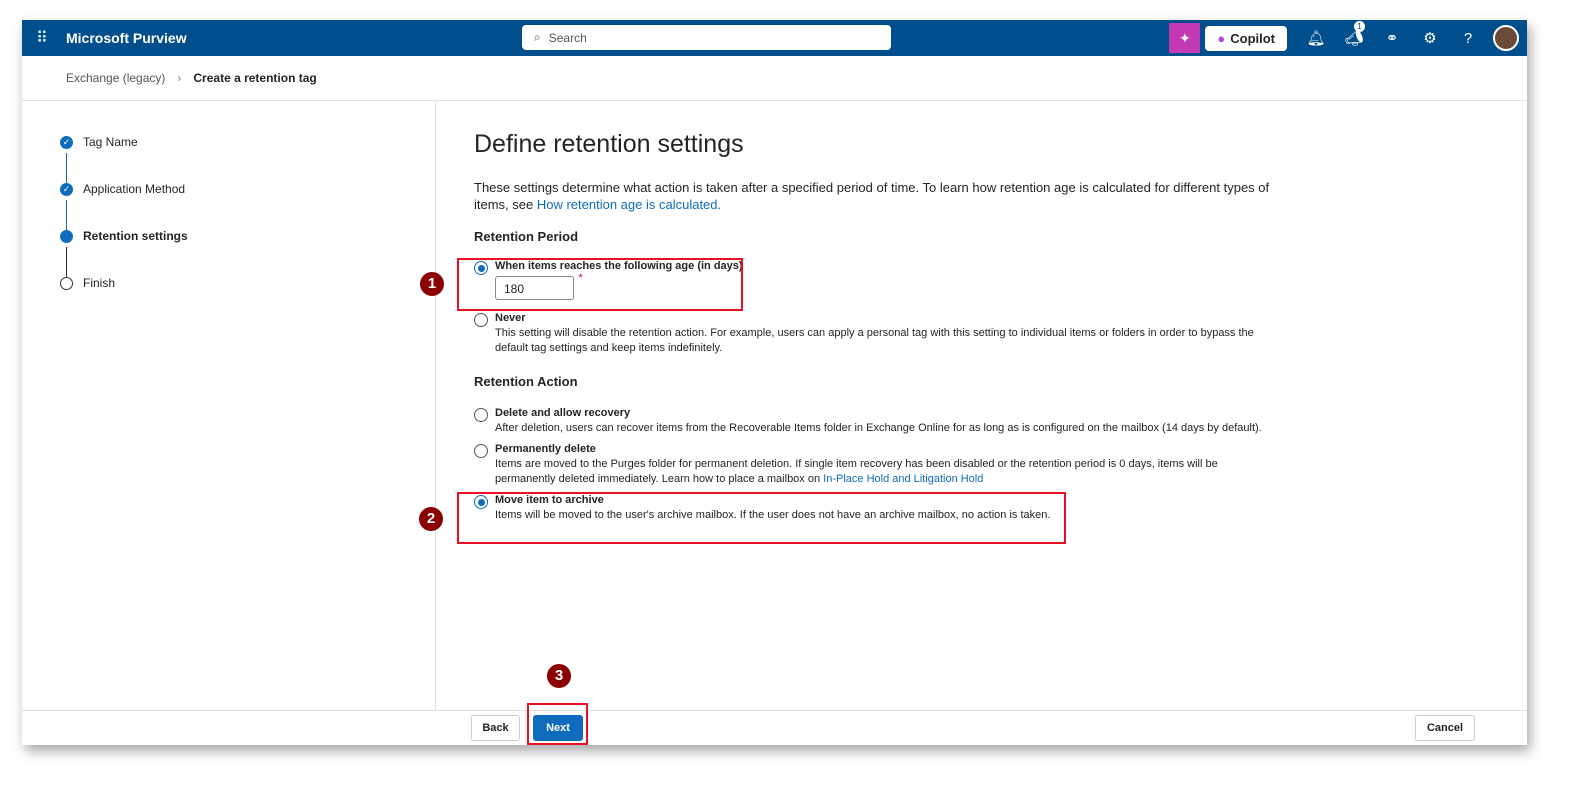 The width and height of the screenshot is (1595, 801). I want to click on retention-age-link: How retention age is calculated., so click(629, 204).